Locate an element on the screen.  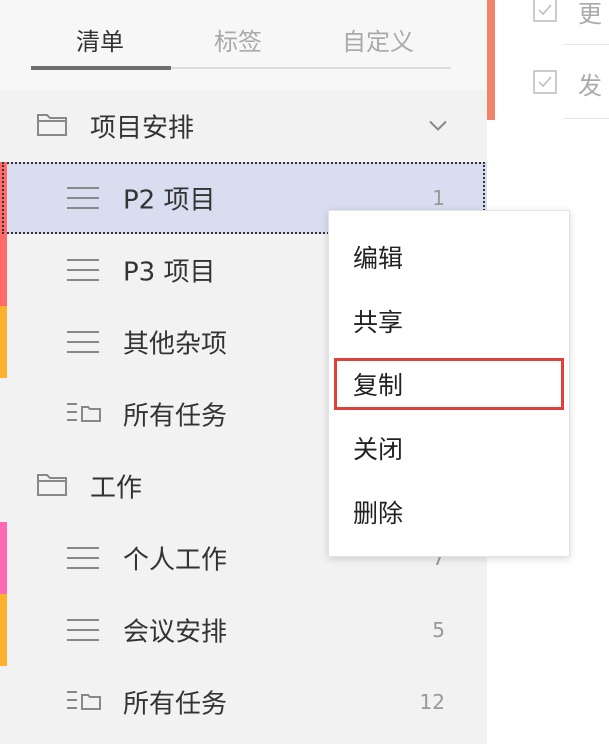
task-item: 发 is located at coordinates (571, 84).